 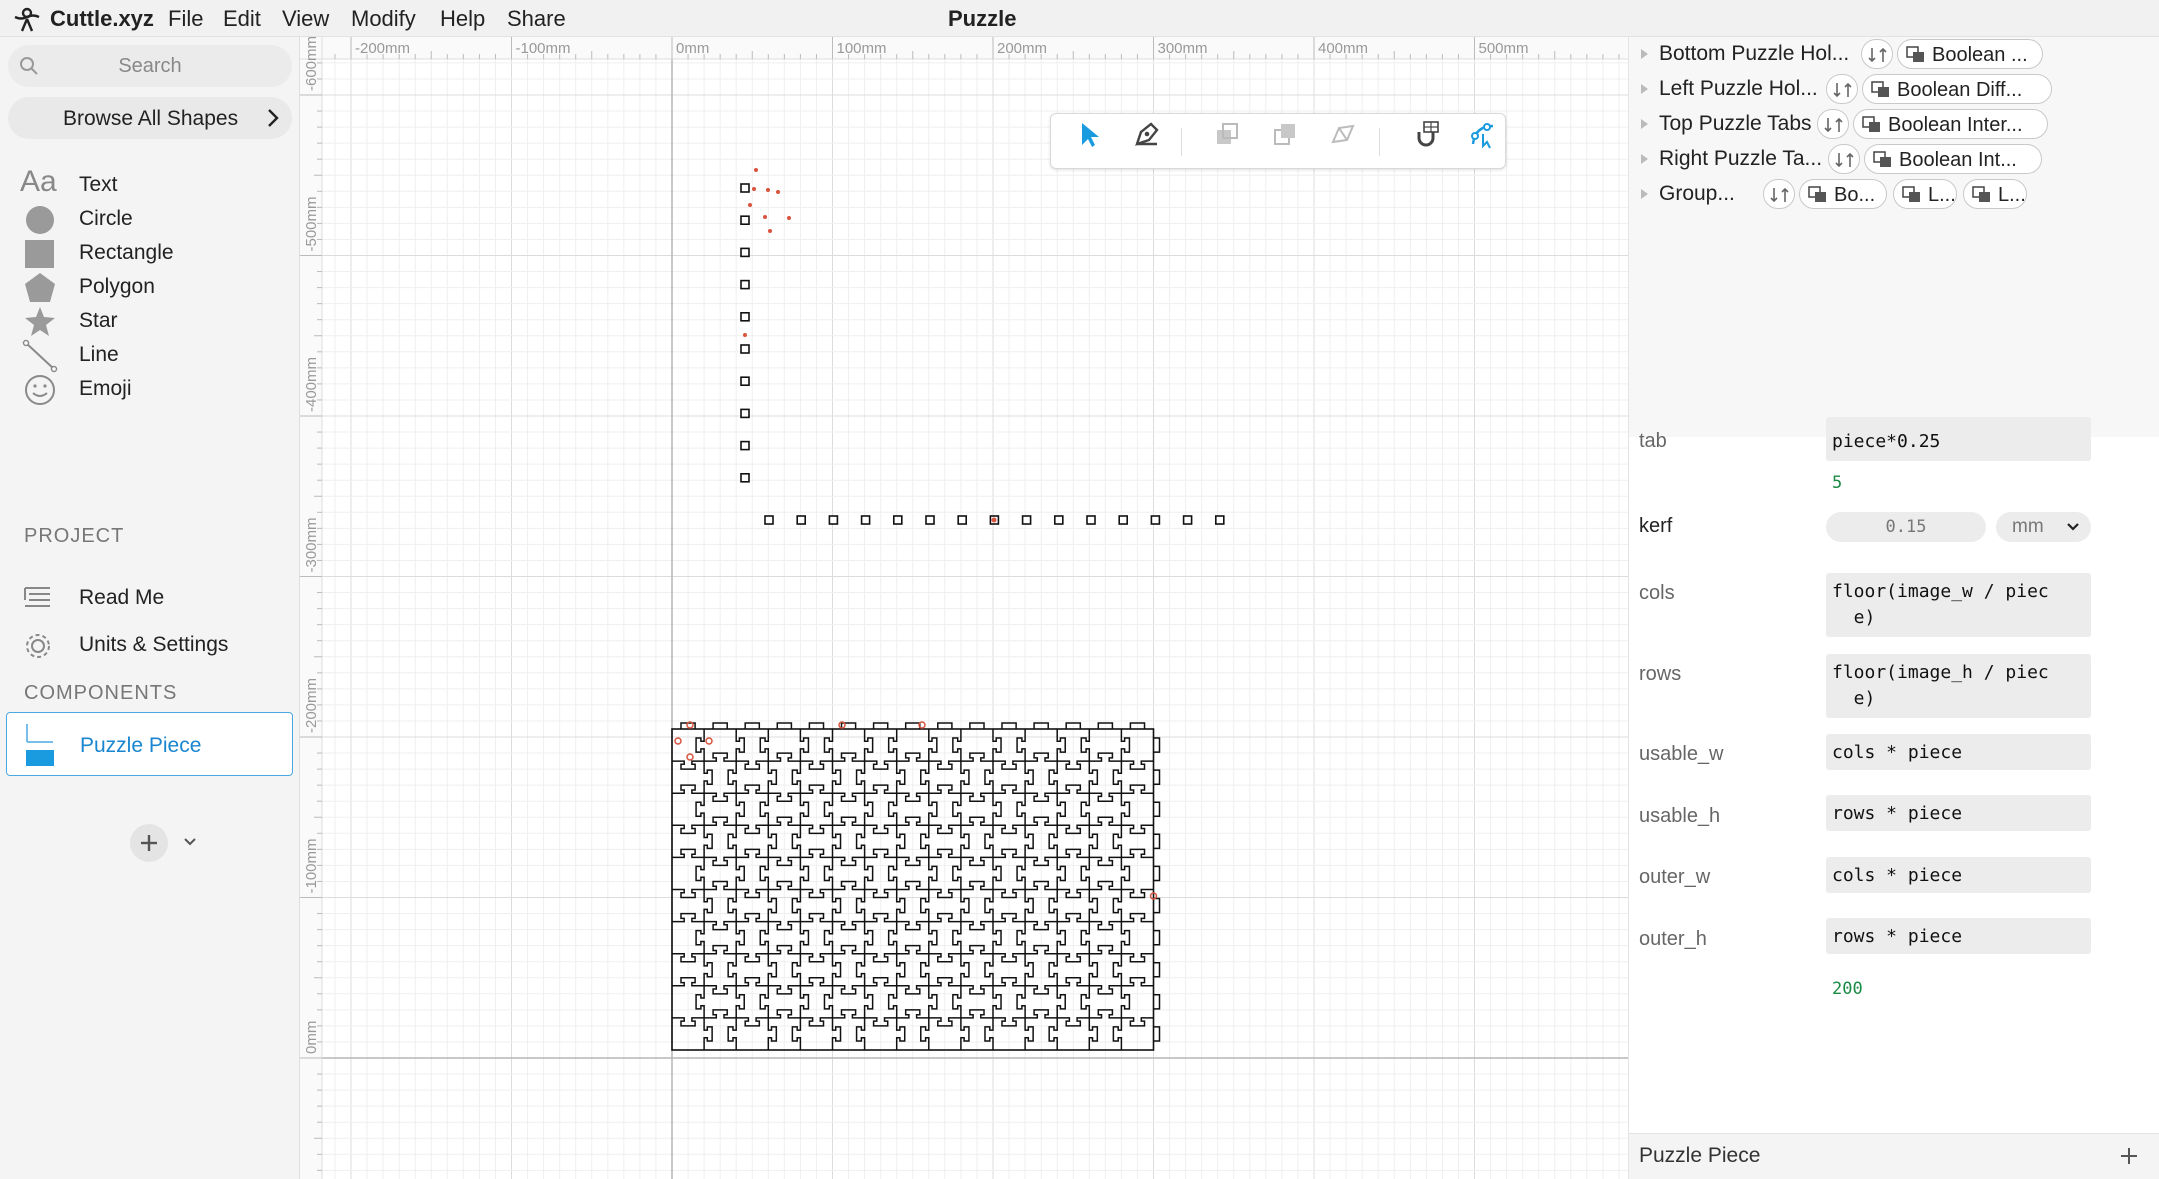 I want to click on menu-modify: Modify, so click(x=383, y=19).